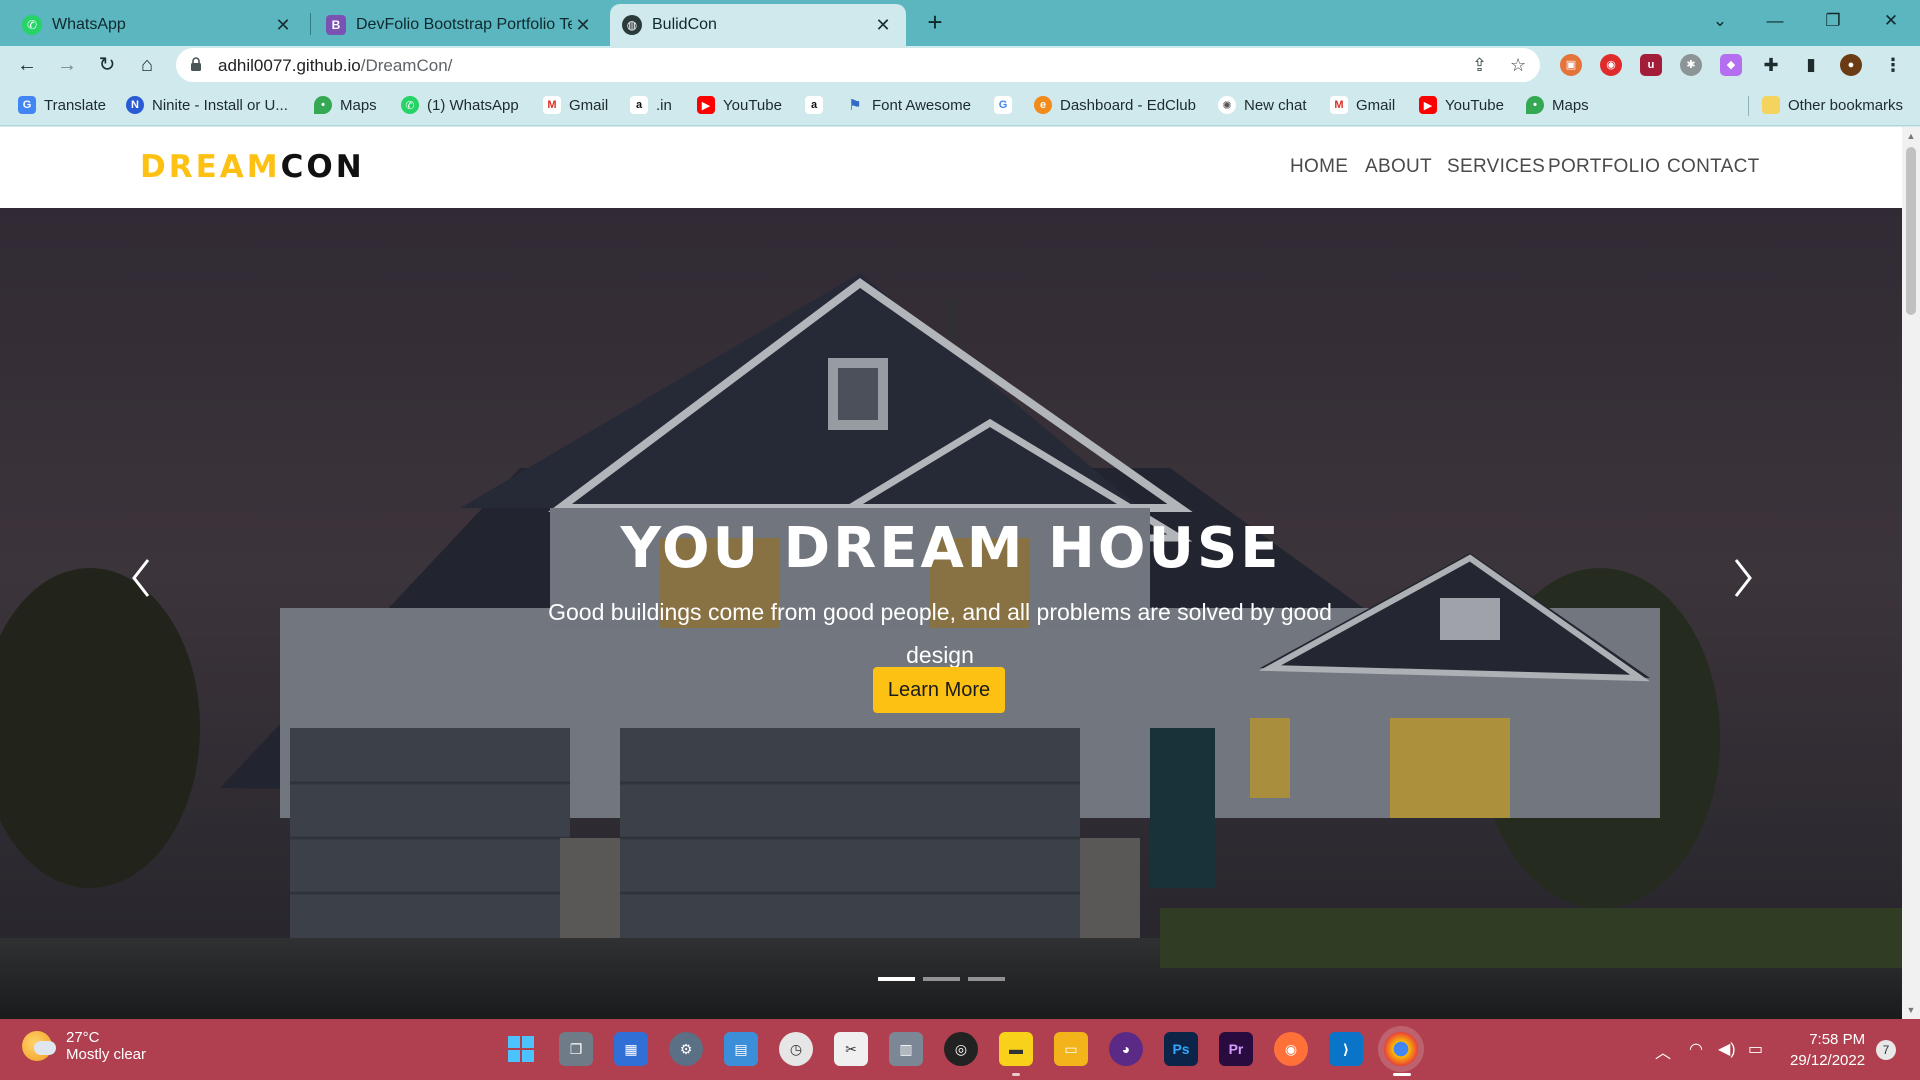  What do you see at coordinates (67, 65) in the screenshot?
I see `forward-button: →` at bounding box center [67, 65].